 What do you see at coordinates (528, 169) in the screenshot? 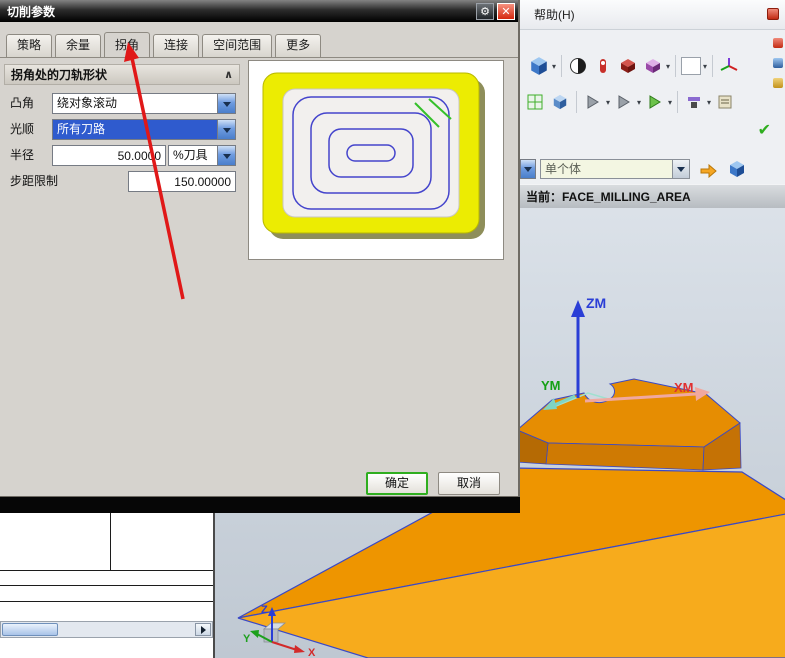
I see `hidden-filter-dropdown` at bounding box center [528, 169].